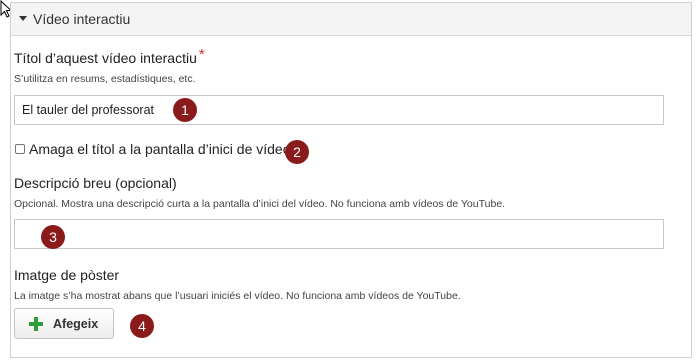 The width and height of the screenshot is (700, 363). Describe the element at coordinates (142, 326) in the screenshot. I see `callout-4: 4` at that location.